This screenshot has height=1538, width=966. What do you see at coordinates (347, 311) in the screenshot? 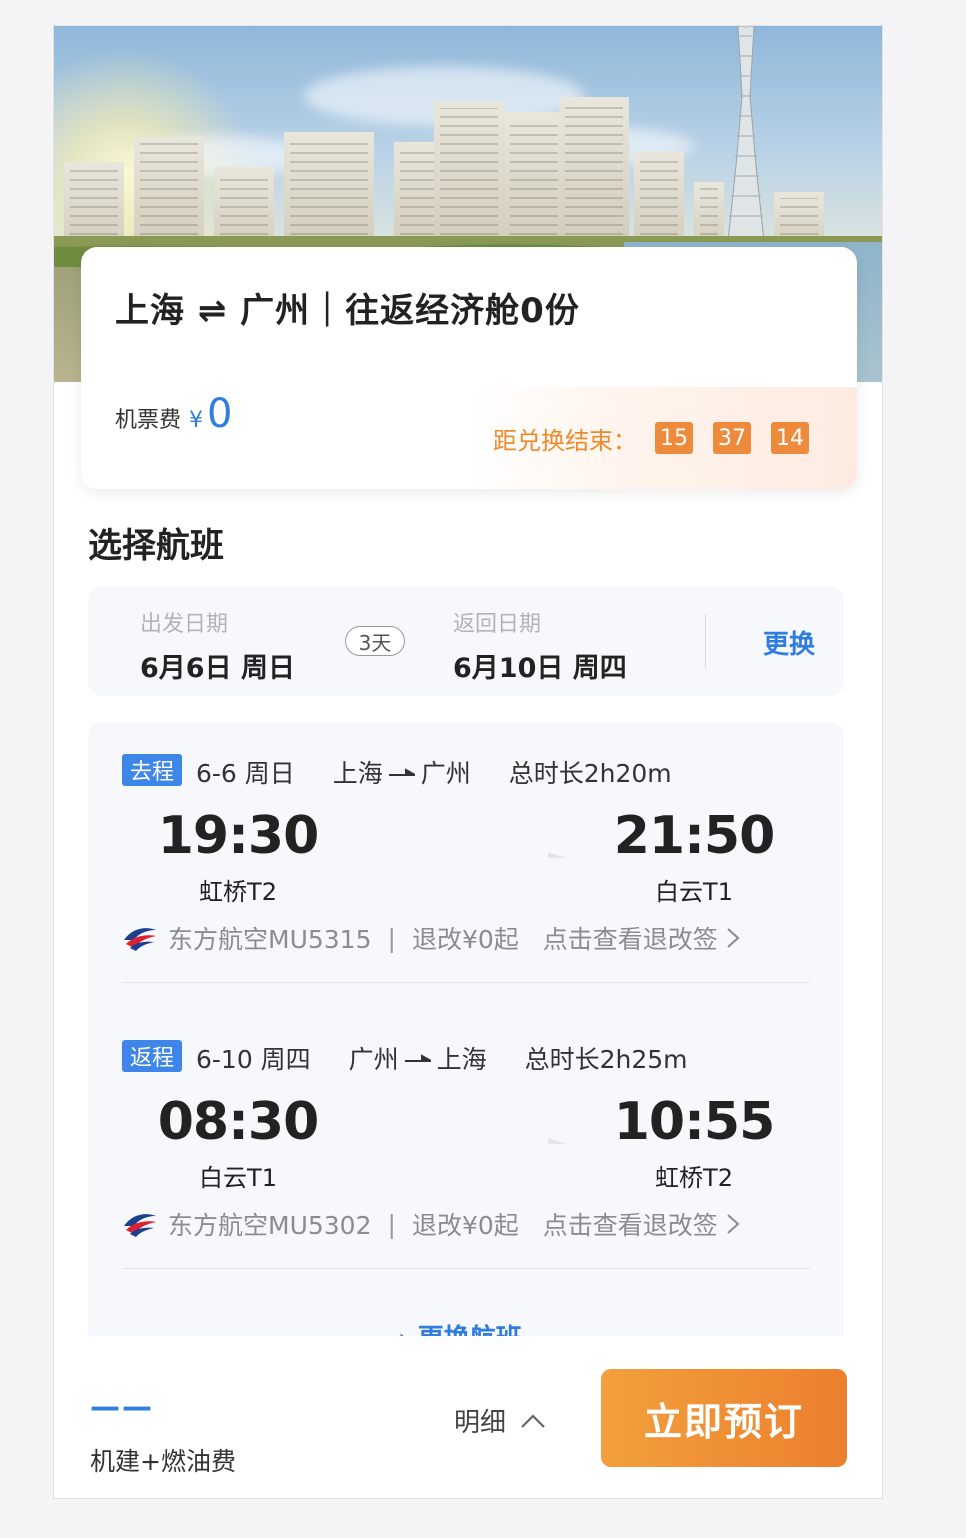
I see `trip-title: 上海 ⇌ 广州｜往返经济舱0份` at bounding box center [347, 311].